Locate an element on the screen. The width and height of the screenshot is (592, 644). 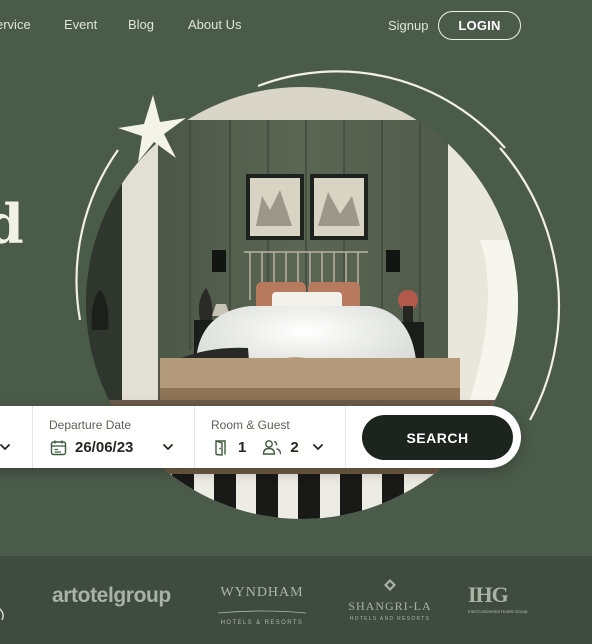
shangri-la-tagline: HOTELS AND RESORTS is located at coordinates (390, 619).